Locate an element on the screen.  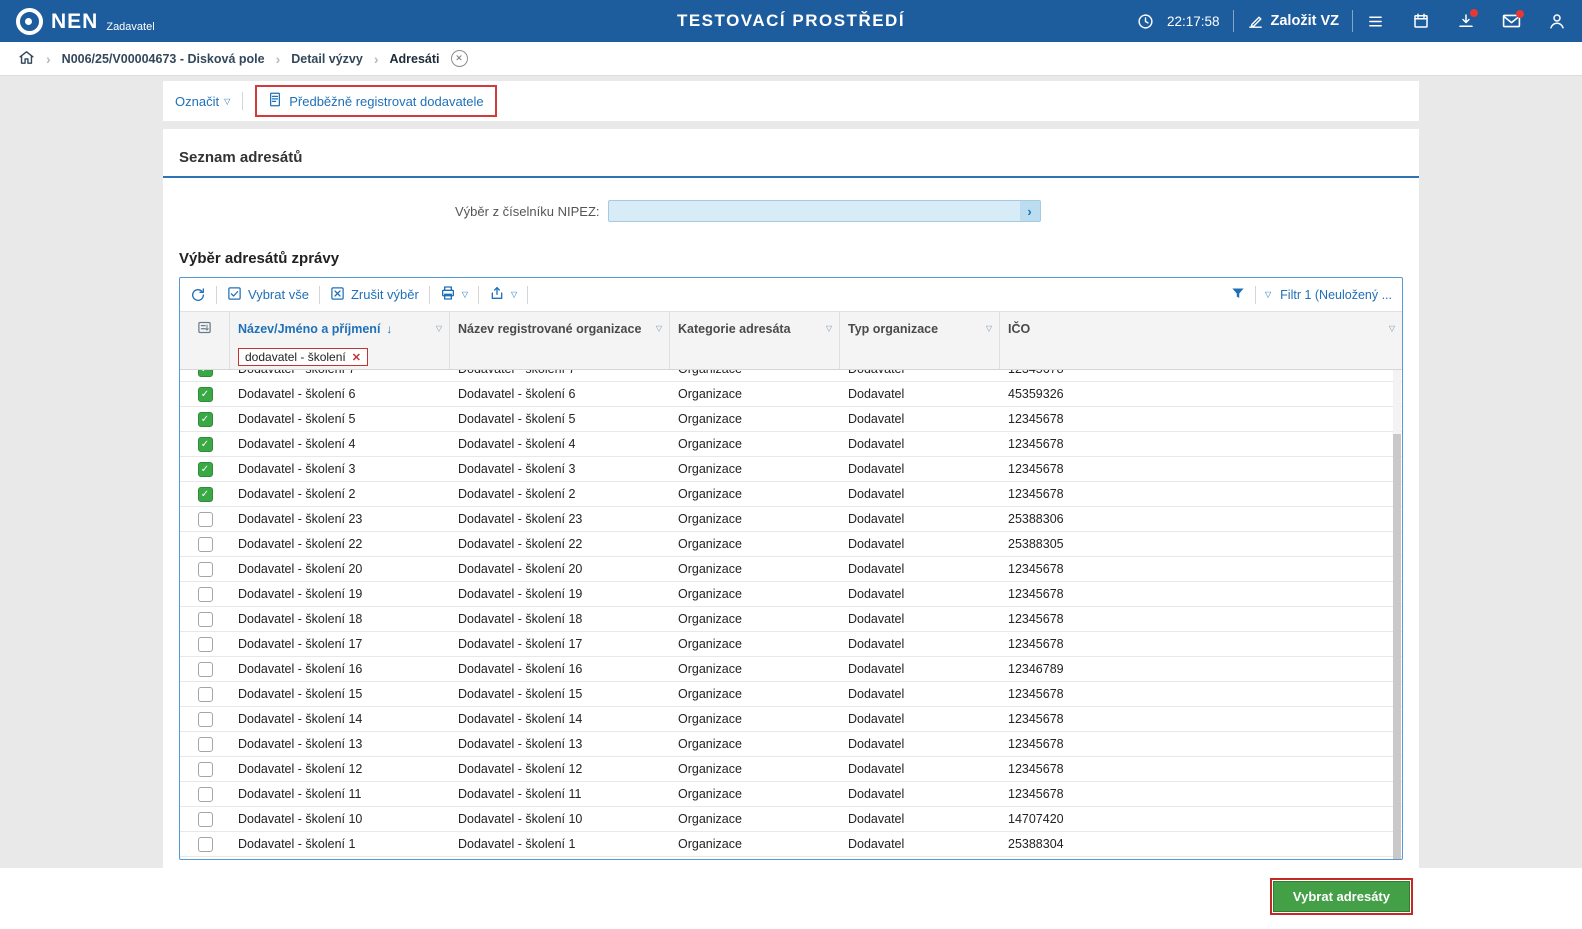
export-icon is located at coordinates (497, 294).